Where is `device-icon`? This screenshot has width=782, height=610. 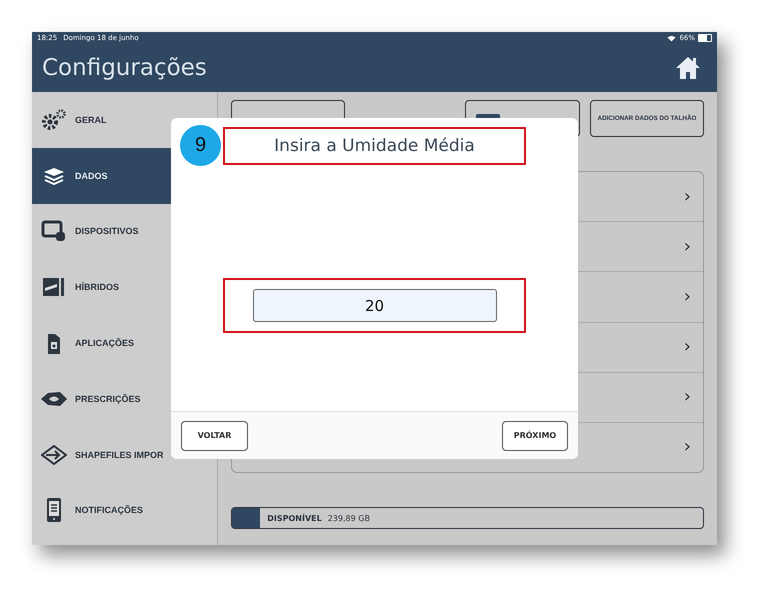 device-icon is located at coordinates (54, 231).